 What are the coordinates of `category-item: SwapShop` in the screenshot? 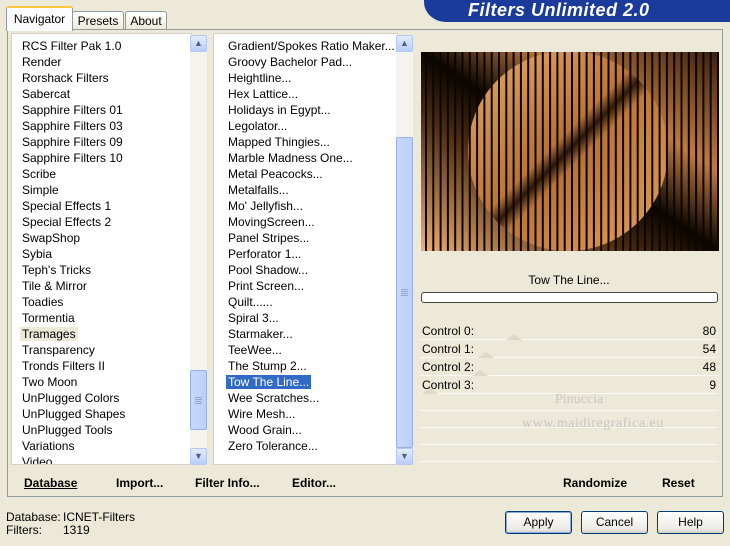 It's located at (101, 238).